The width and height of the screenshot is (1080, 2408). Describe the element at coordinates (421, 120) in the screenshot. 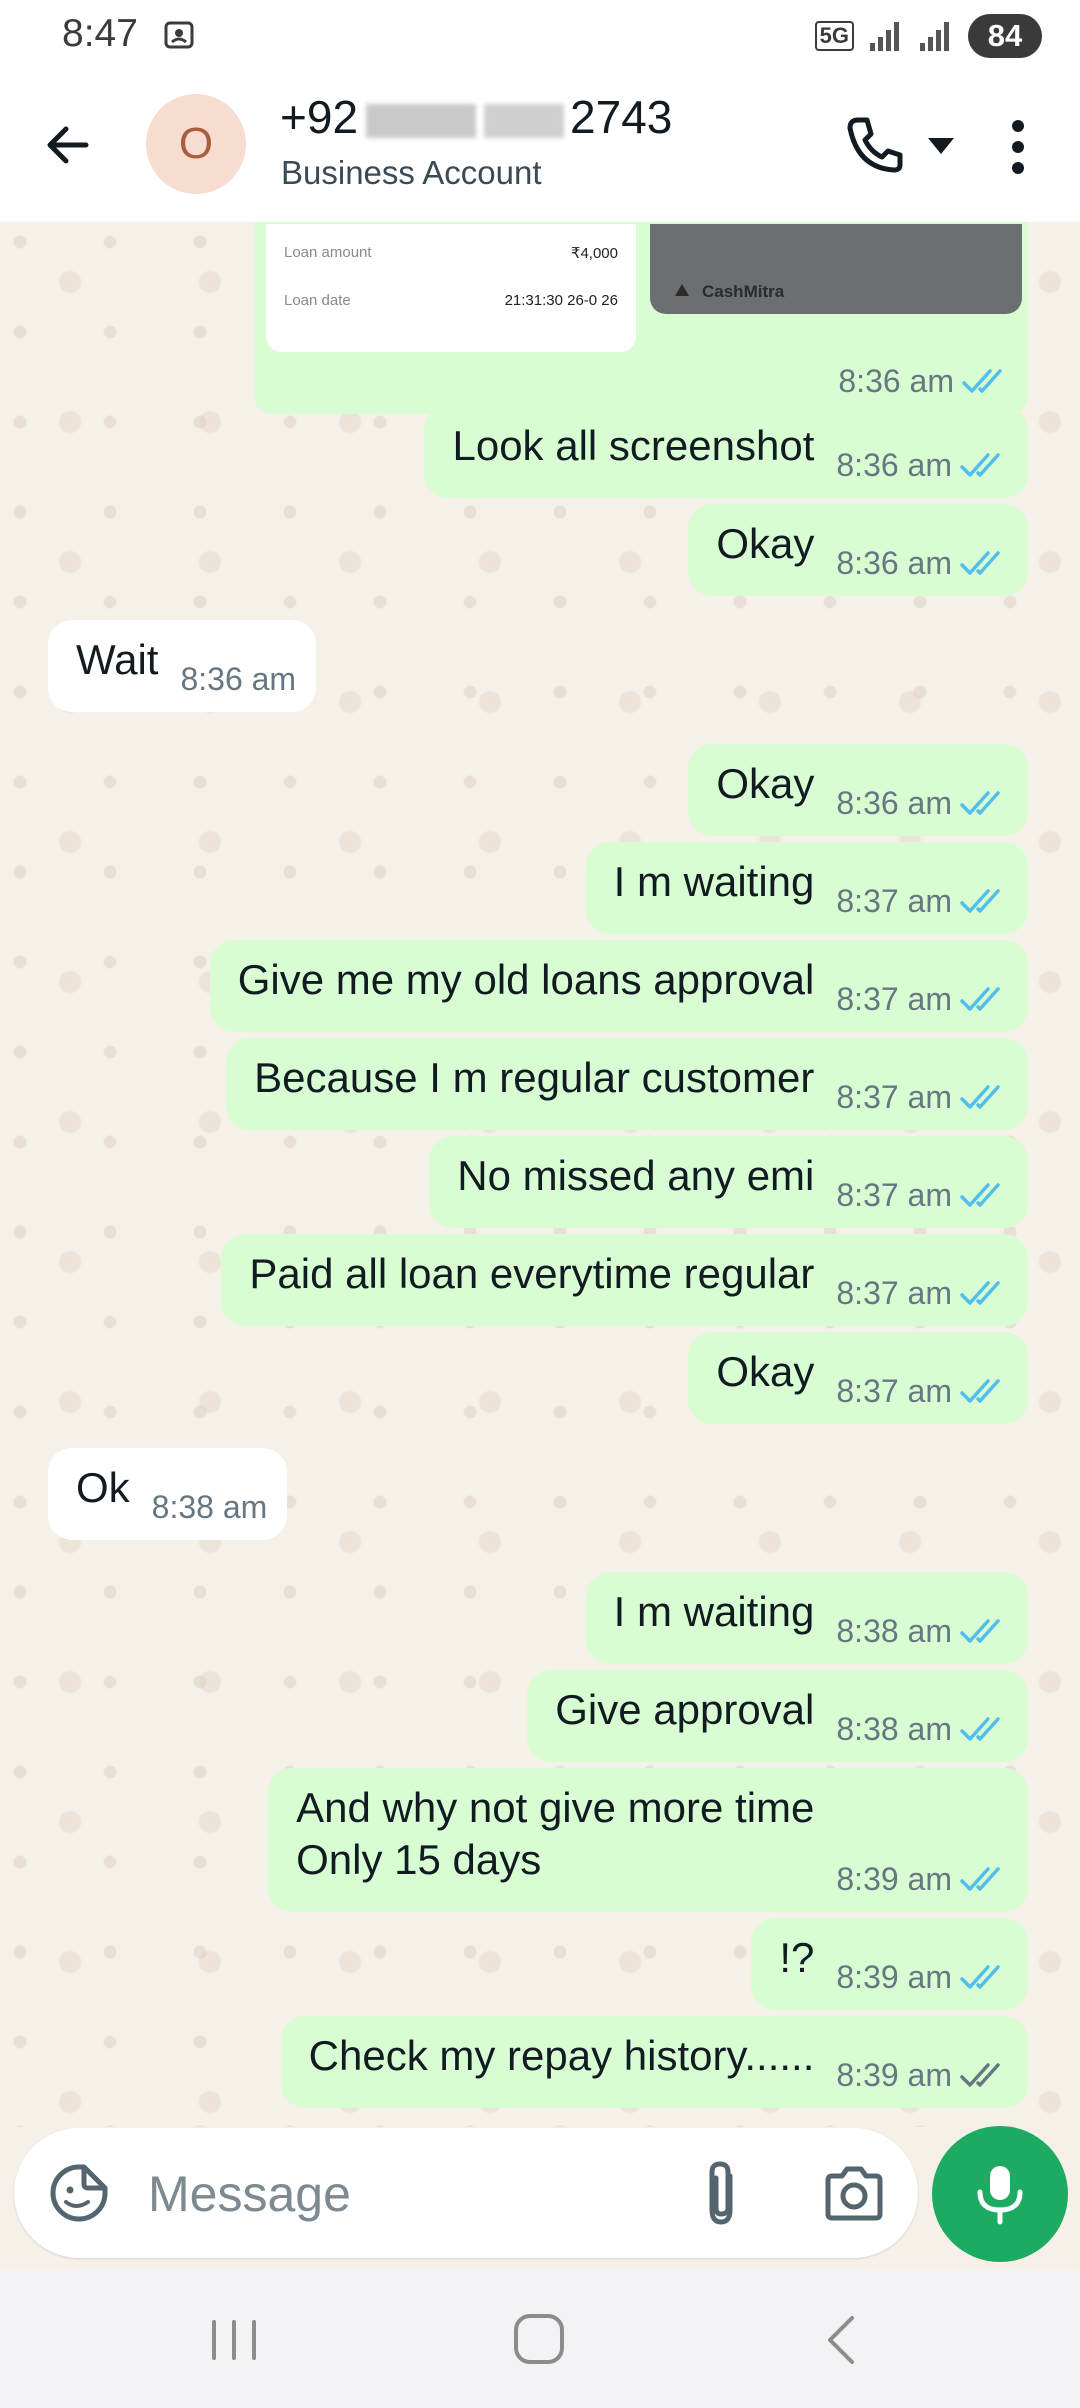

I see `redacted-digits` at that location.